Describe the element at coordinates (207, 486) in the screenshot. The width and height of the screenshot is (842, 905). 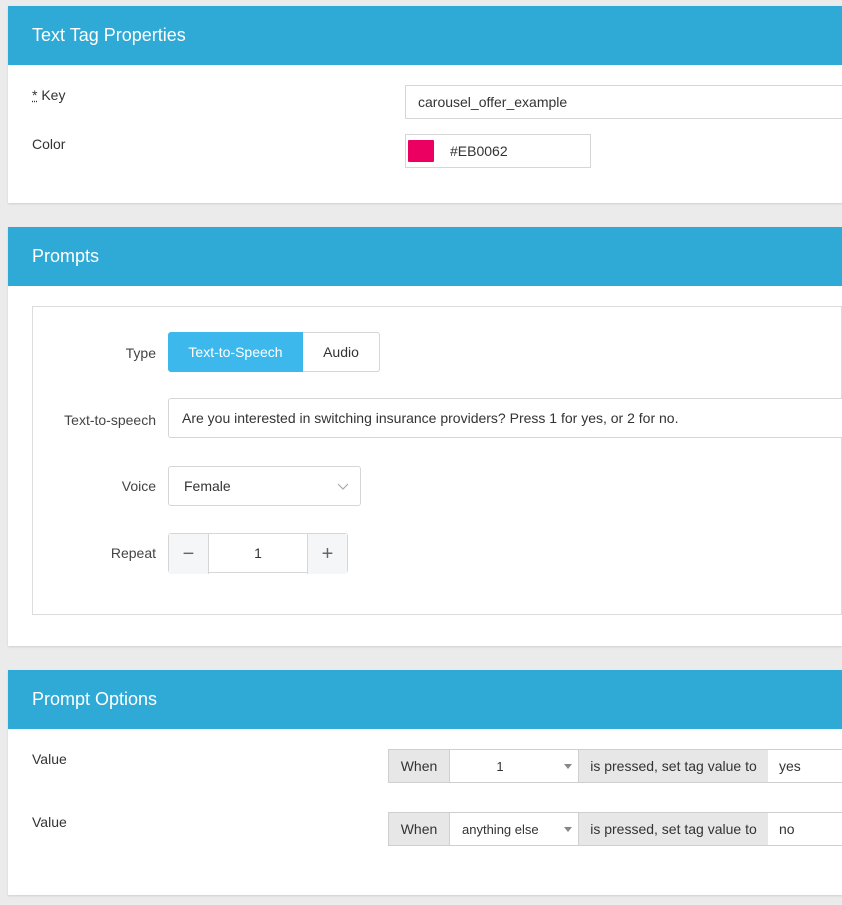
I see `voice-select-value: Female` at that location.